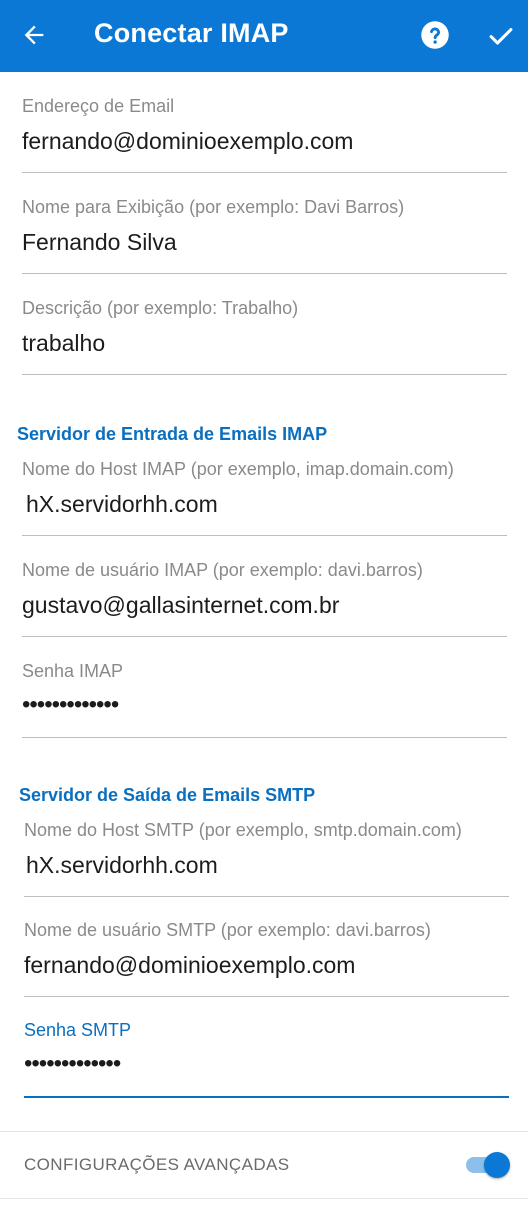 This screenshot has height=1210, width=528. Describe the element at coordinates (172, 434) in the screenshot. I see `imap-section-title: Servidor de Entrada de Emails IMAP` at that location.